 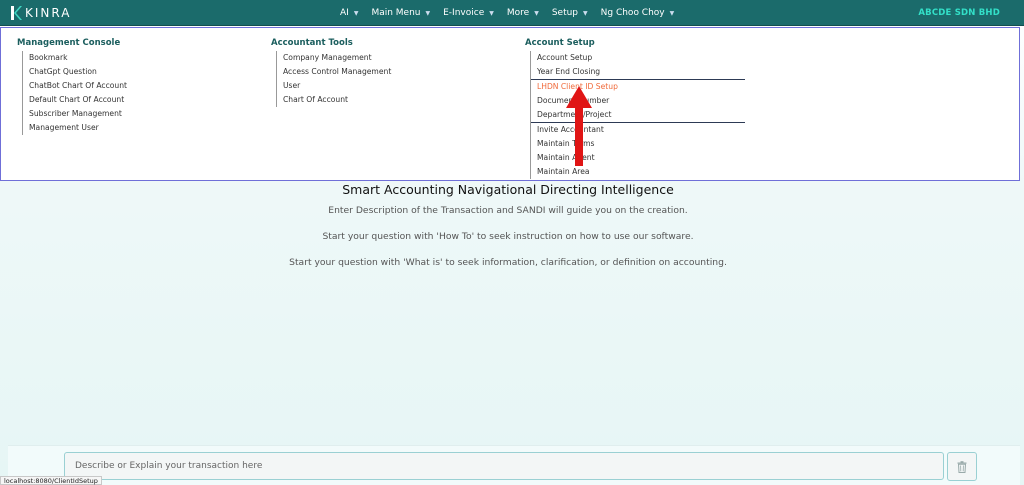 What do you see at coordinates (641, 72) in the screenshot?
I see `menu-item-year-end-closing: Year End Closing` at bounding box center [641, 72].